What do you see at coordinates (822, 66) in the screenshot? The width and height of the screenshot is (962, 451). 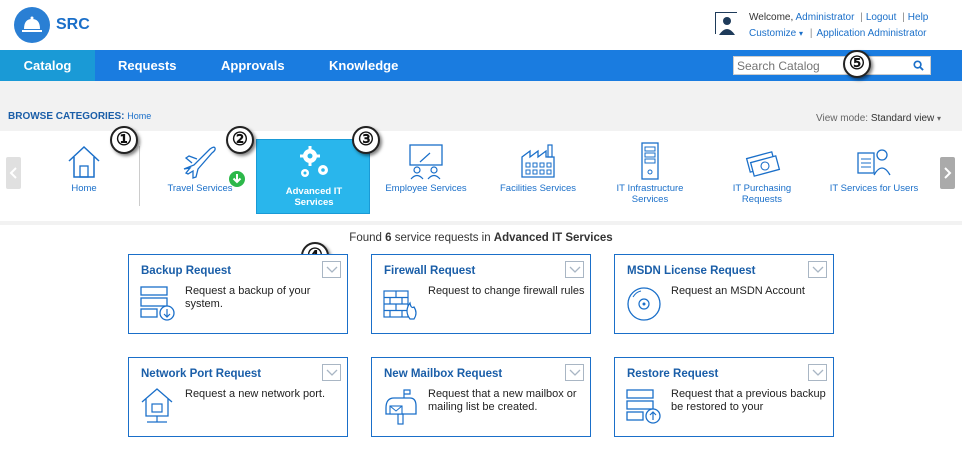 I see `search-input` at bounding box center [822, 66].